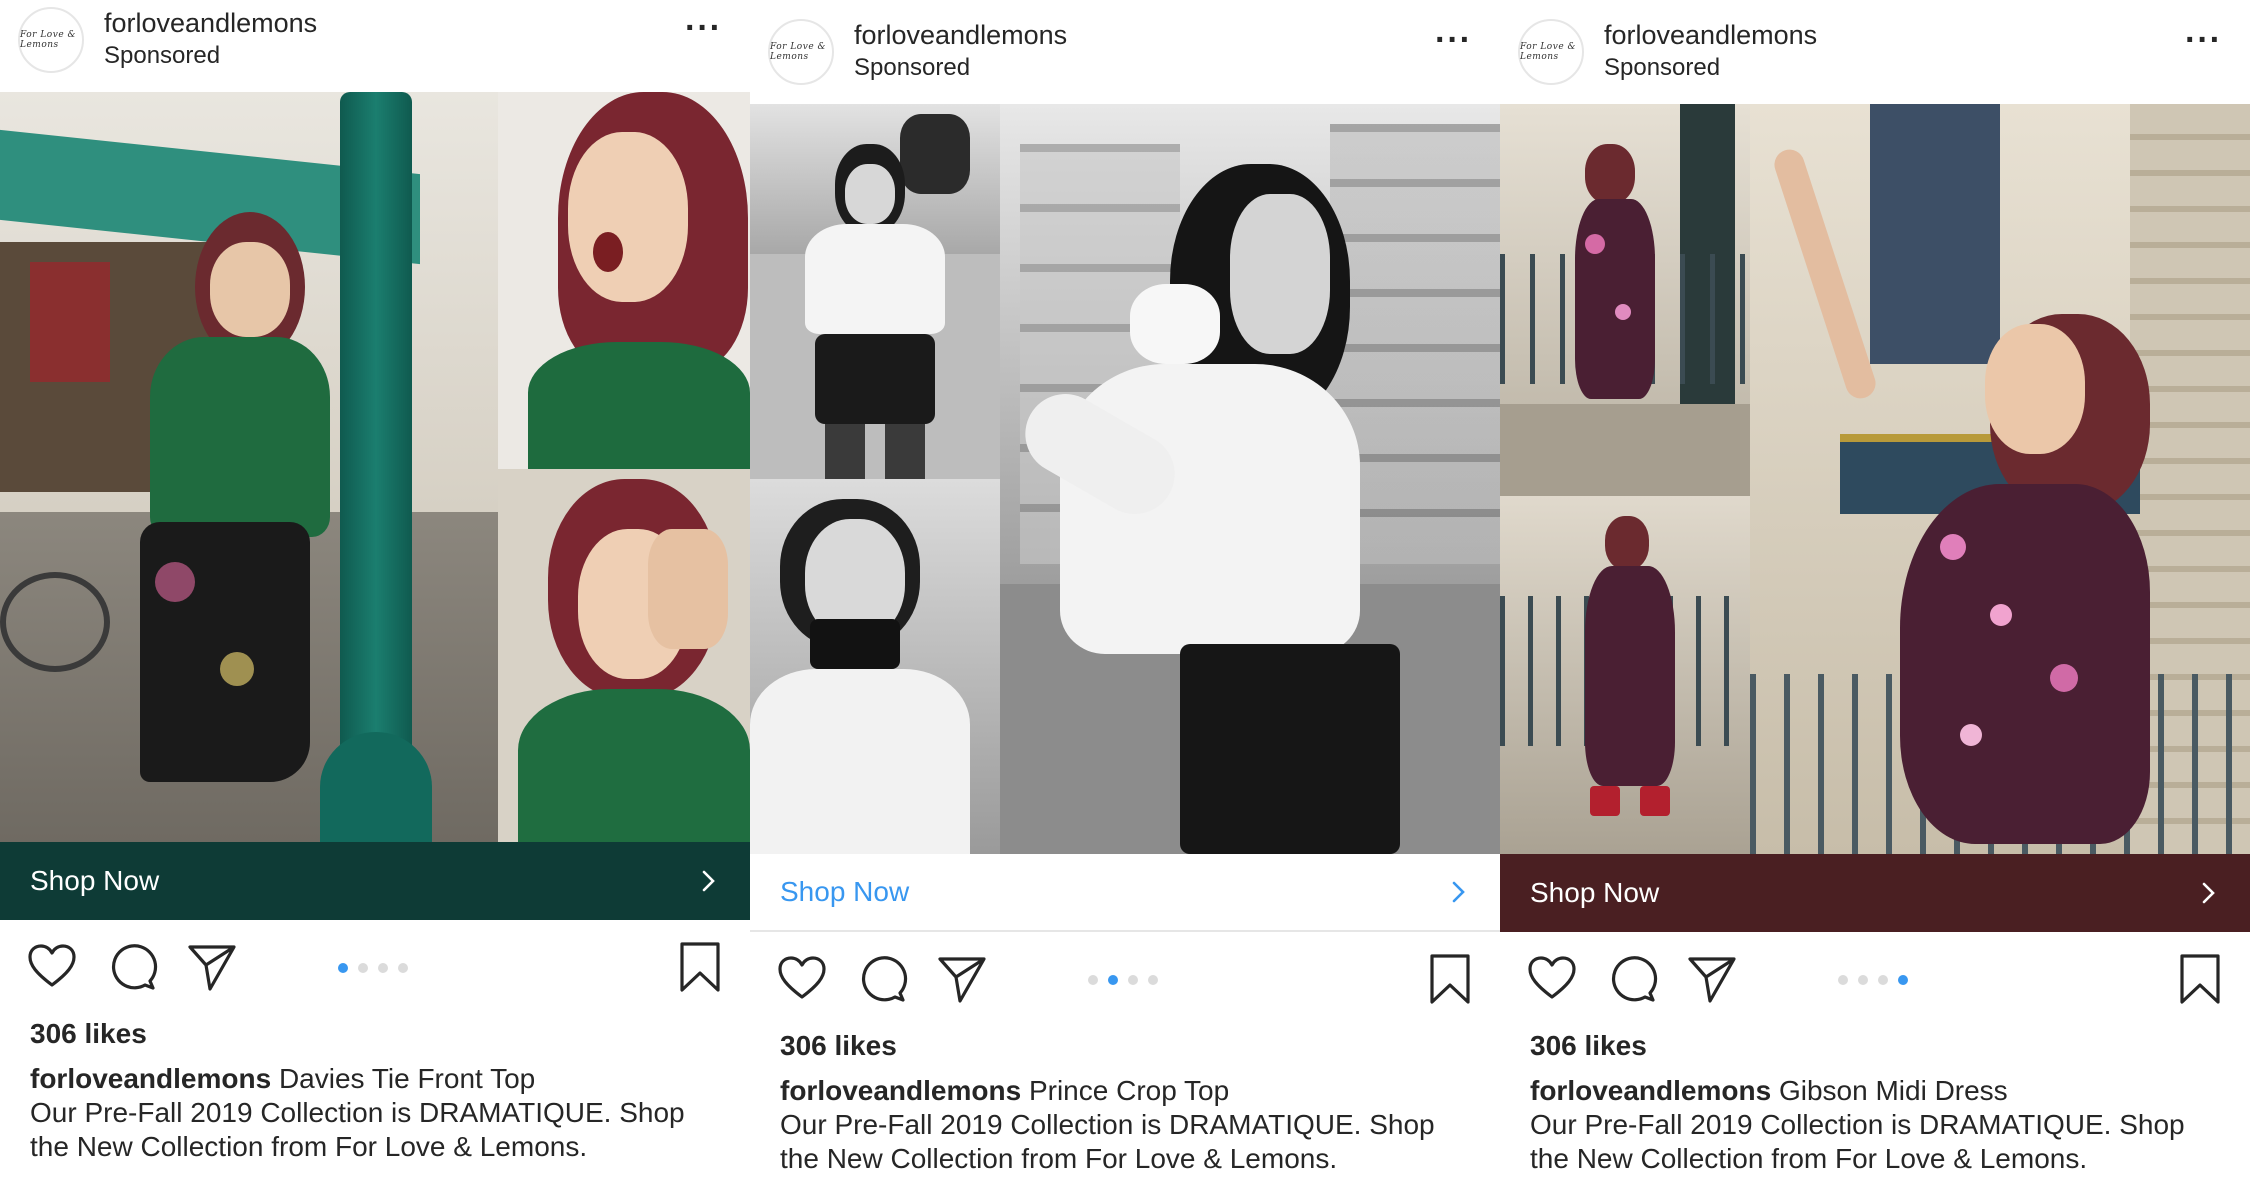 The width and height of the screenshot is (2250, 1180). What do you see at coordinates (1625, 300) in the screenshot?
I see `photo-dress-balcony-top` at bounding box center [1625, 300].